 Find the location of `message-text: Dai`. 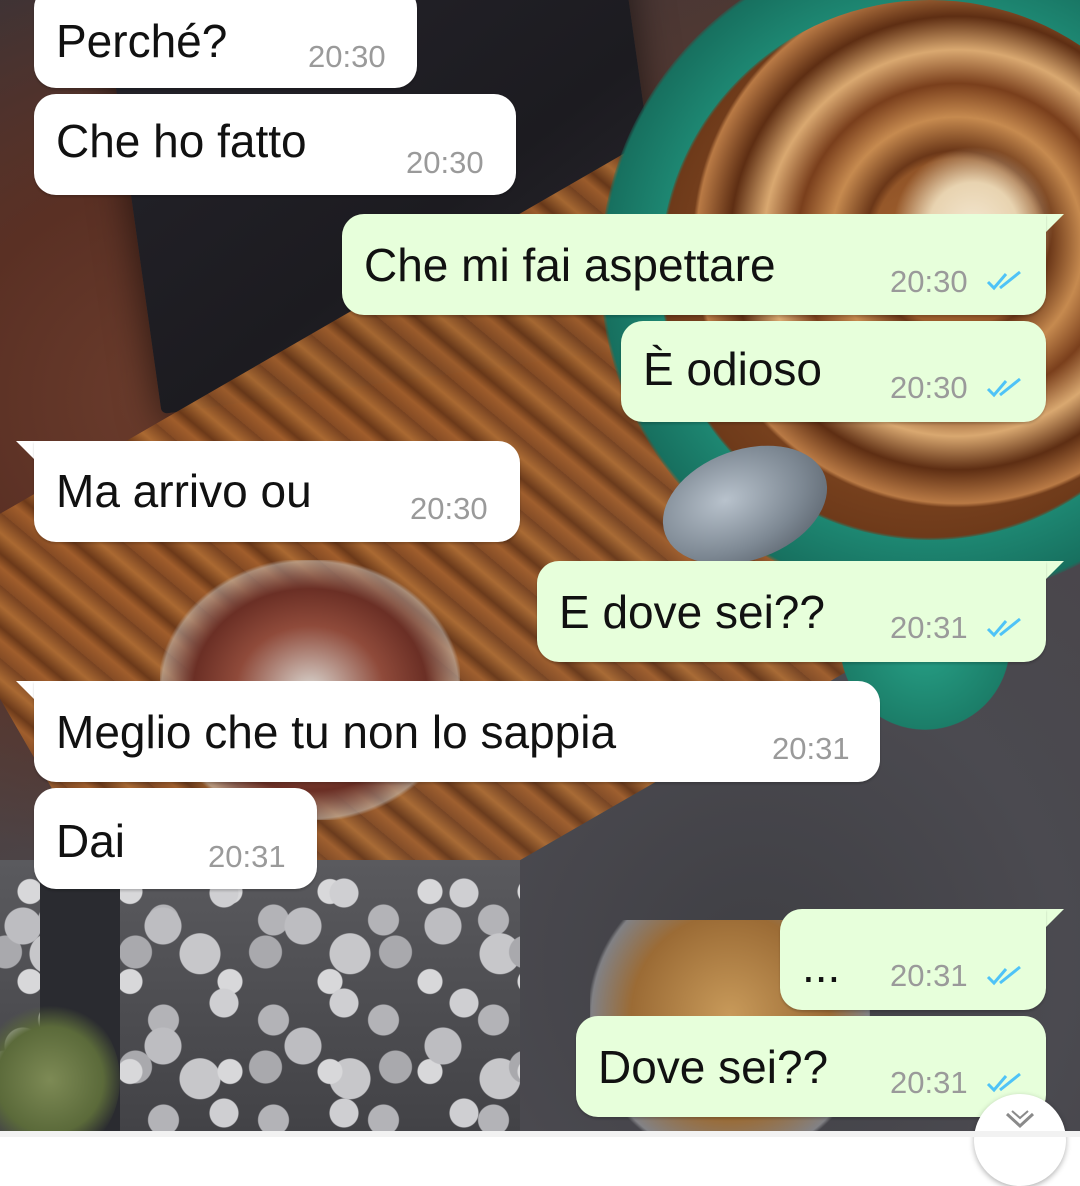

message-text: Dai is located at coordinates (91, 841).